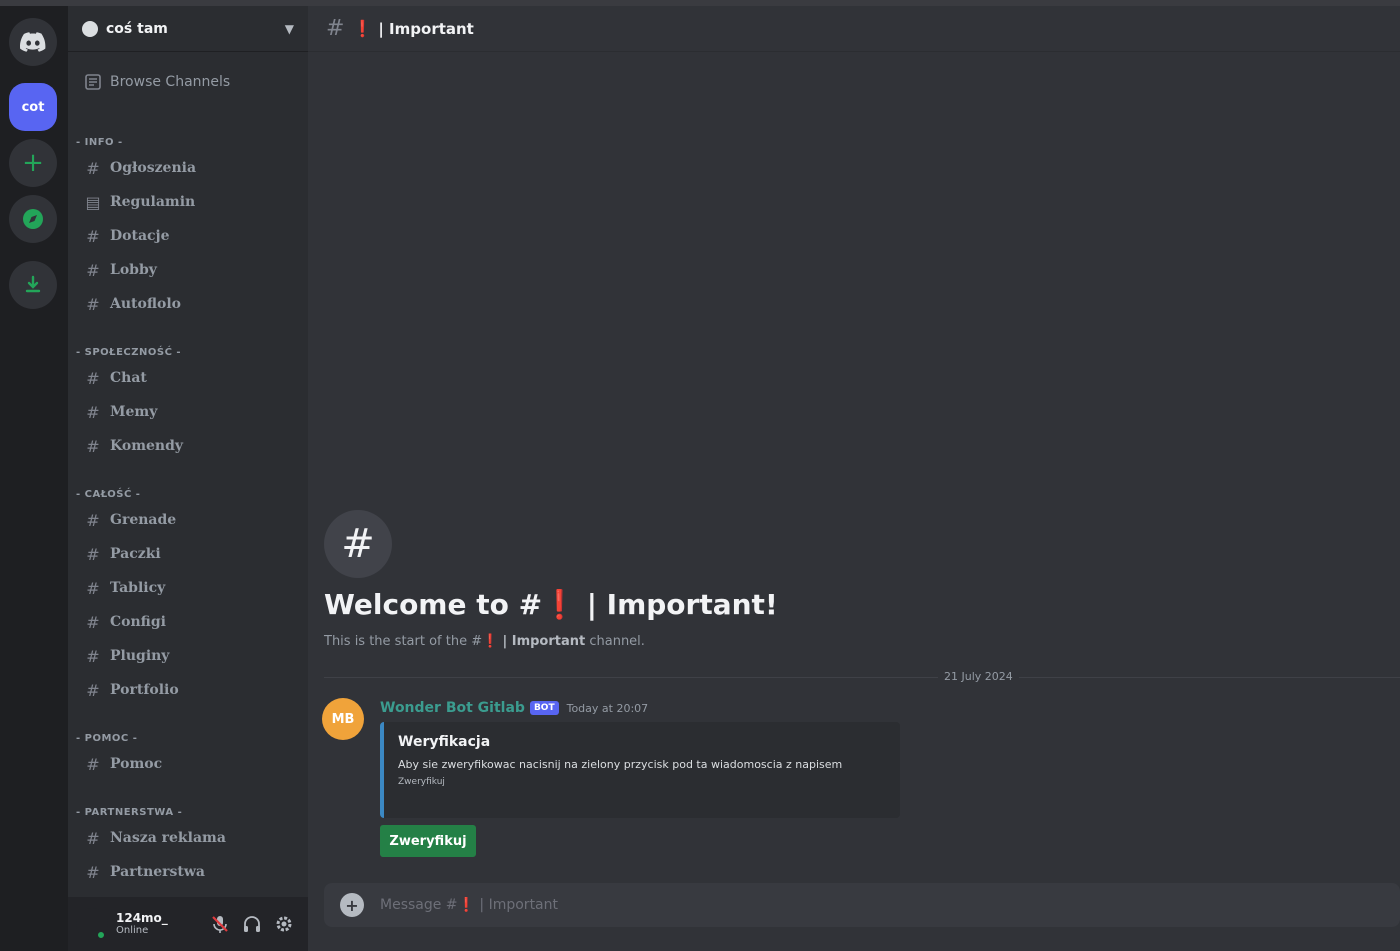 The image size is (1400, 951). Describe the element at coordinates (153, 168) in the screenshot. I see `channel-name: Ogłoszenia` at that location.